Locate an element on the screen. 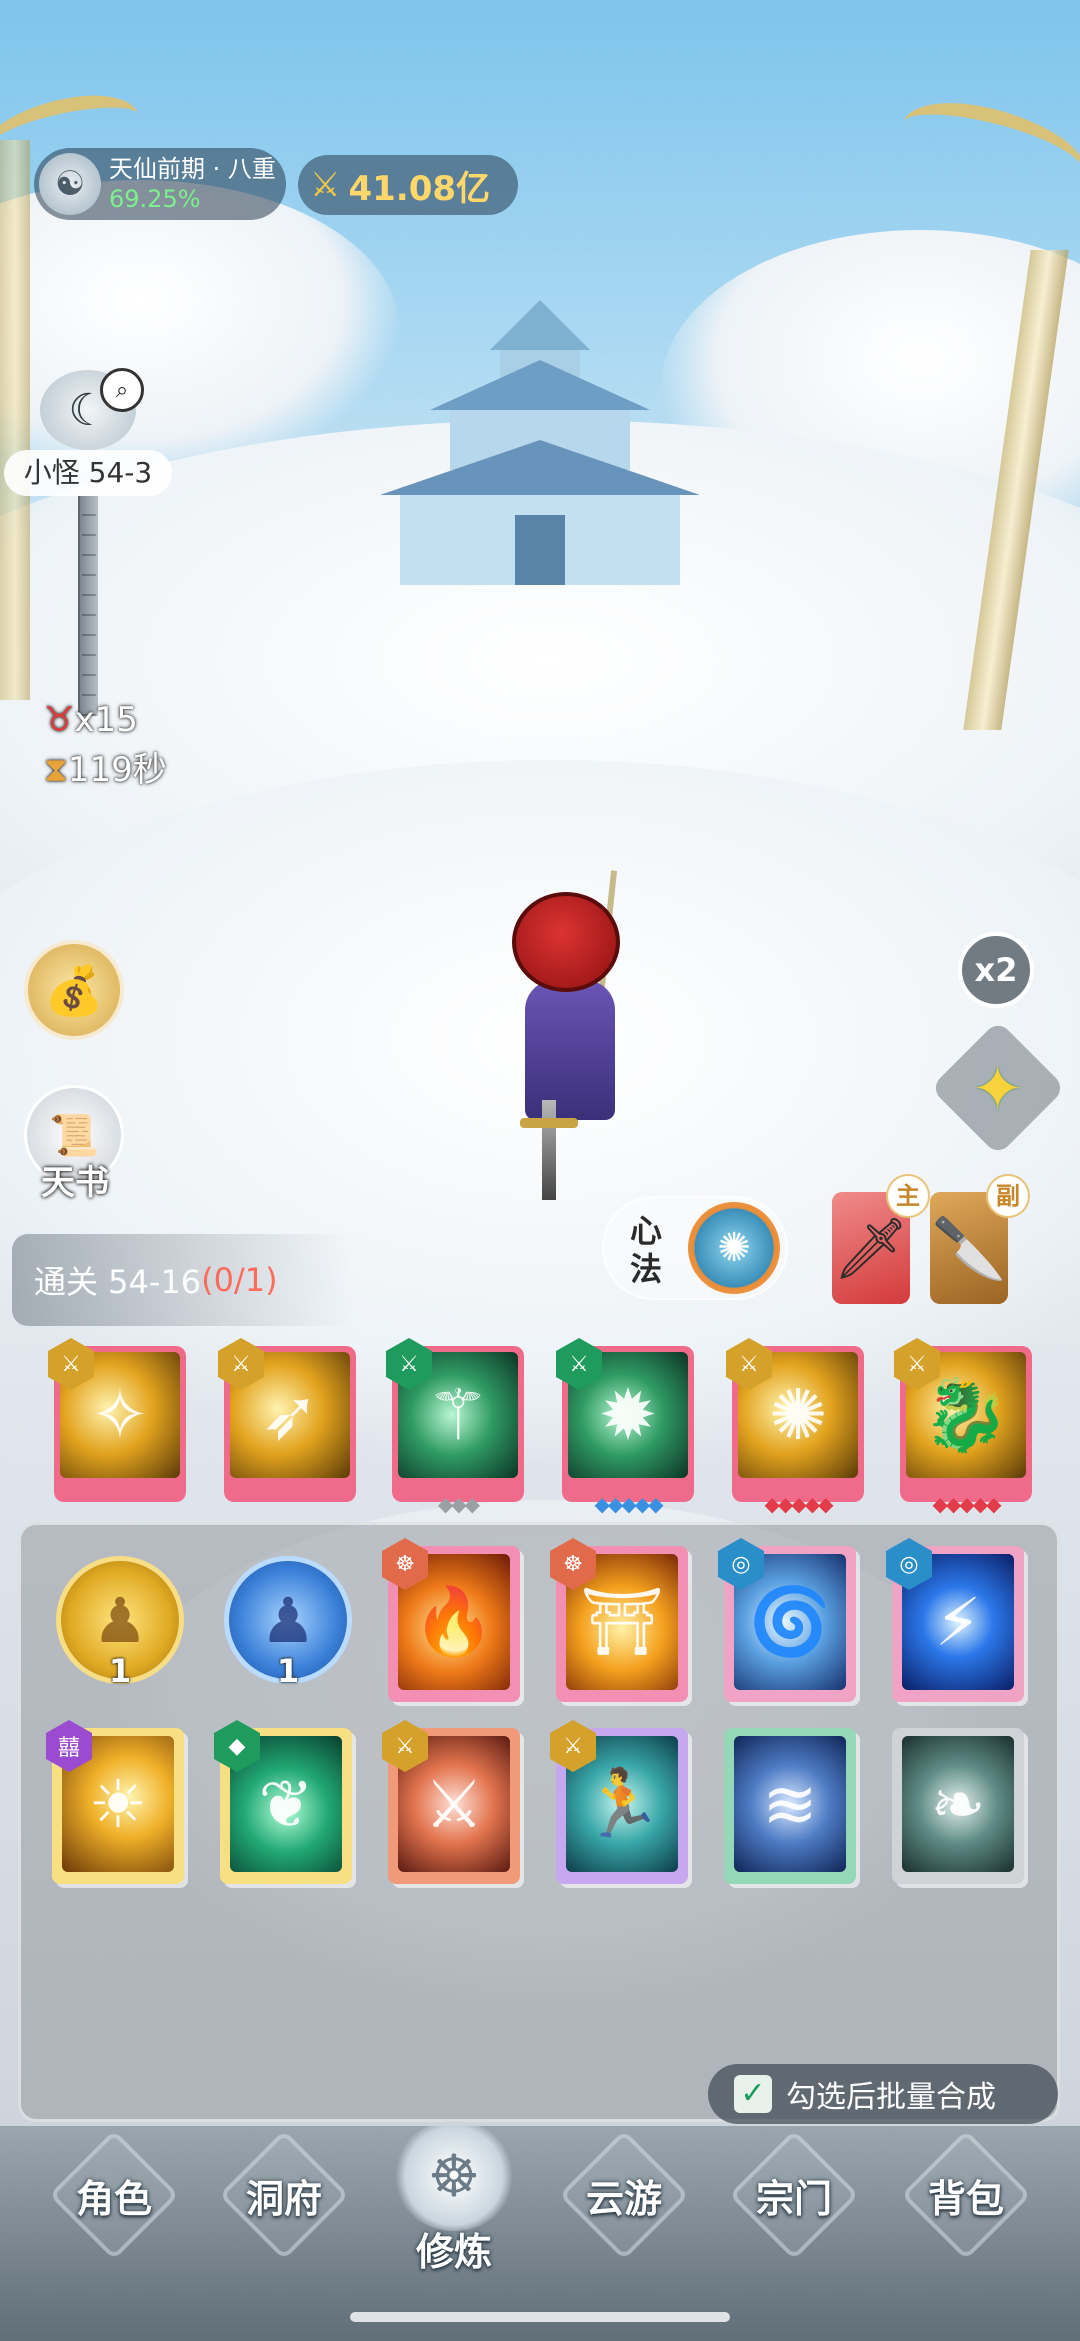 The image size is (1080, 2341). timer-value: 119秒 is located at coordinates (117, 770).